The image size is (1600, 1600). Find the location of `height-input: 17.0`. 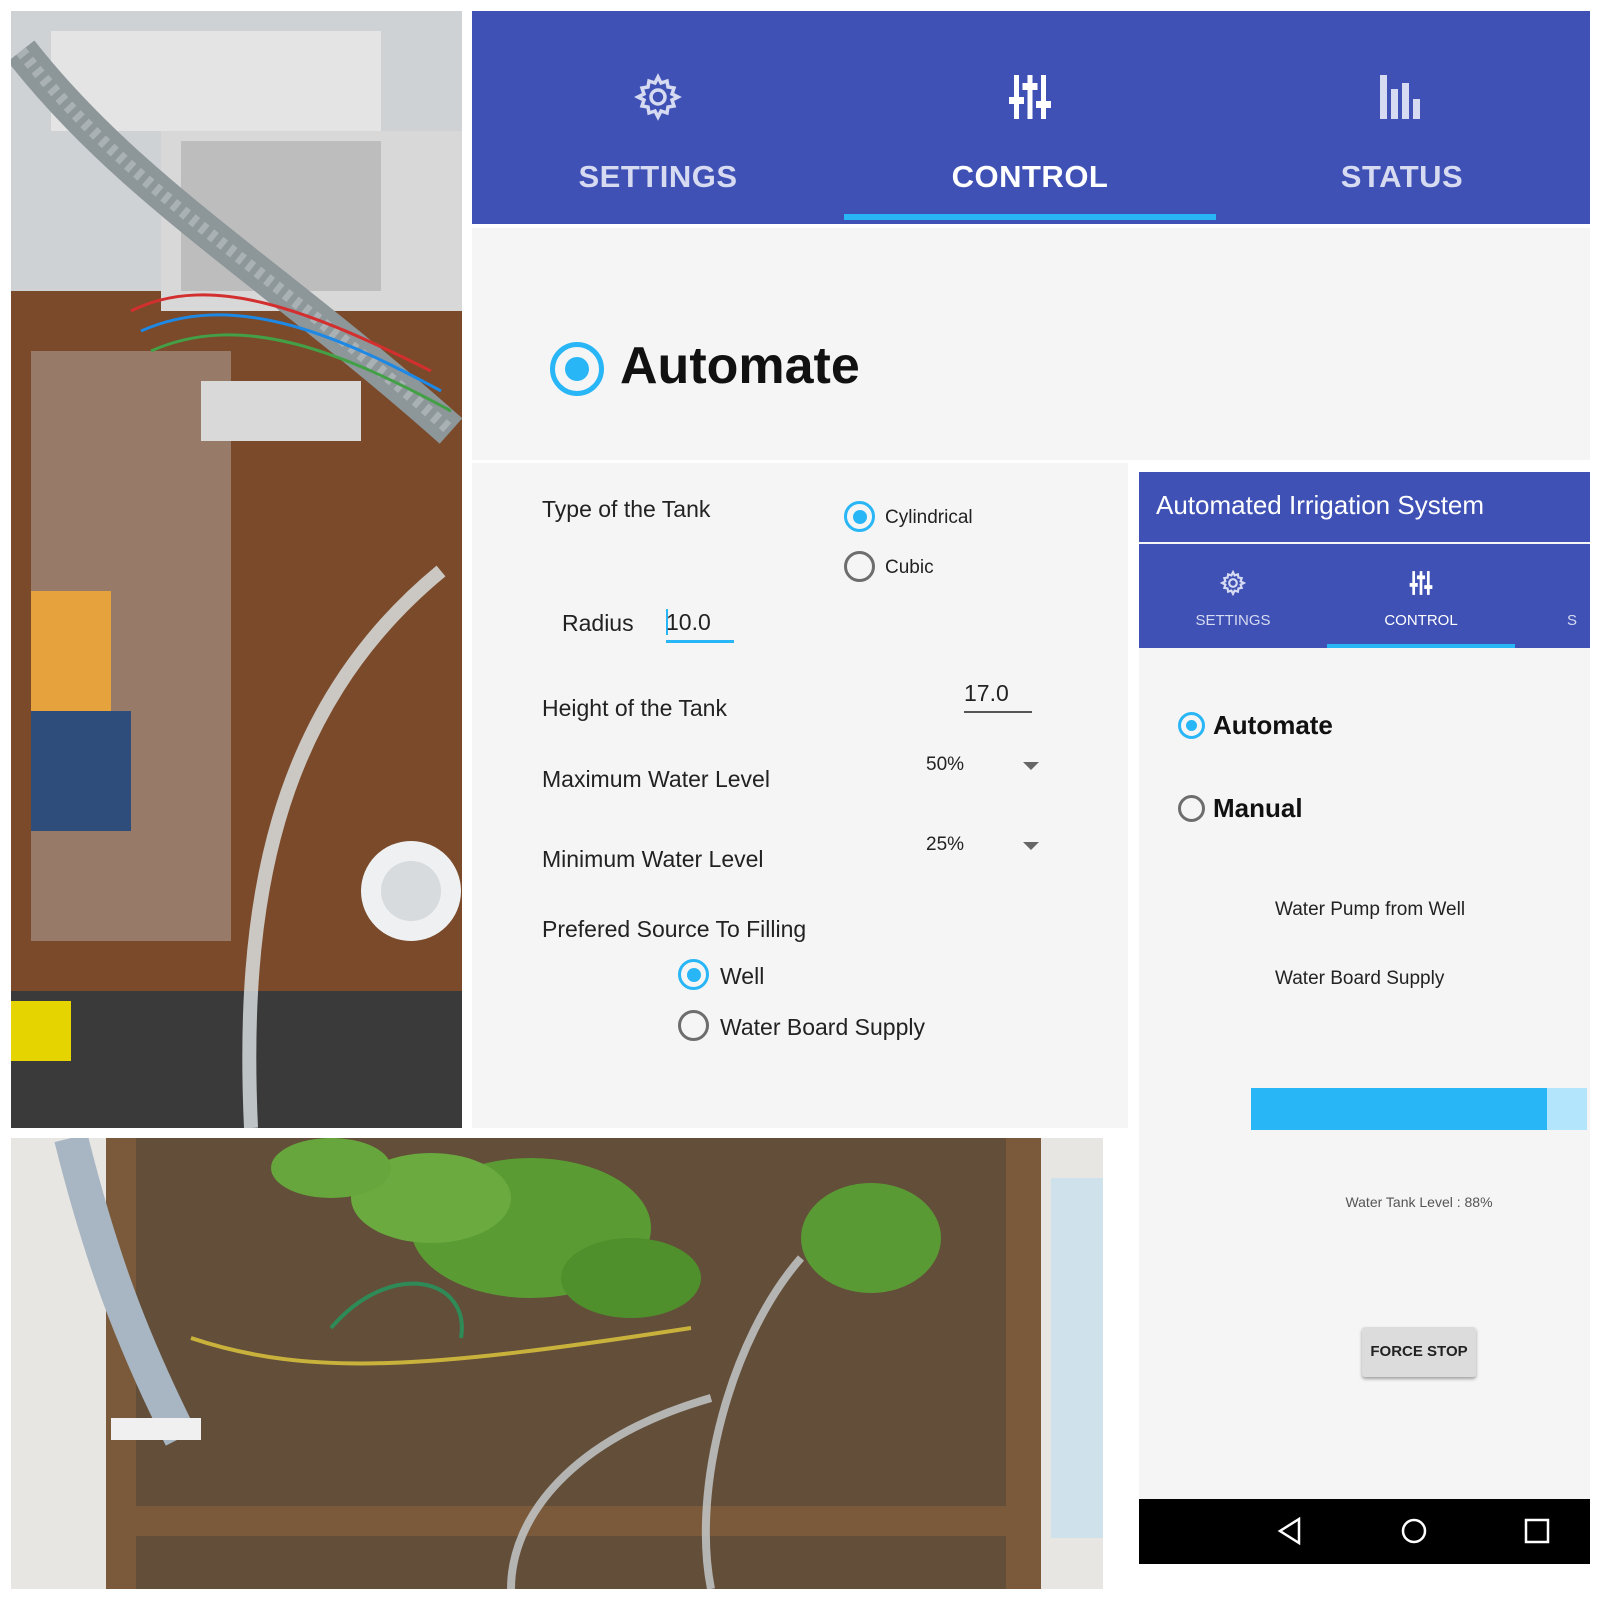

height-input: 17.0 is located at coordinates (998, 696).